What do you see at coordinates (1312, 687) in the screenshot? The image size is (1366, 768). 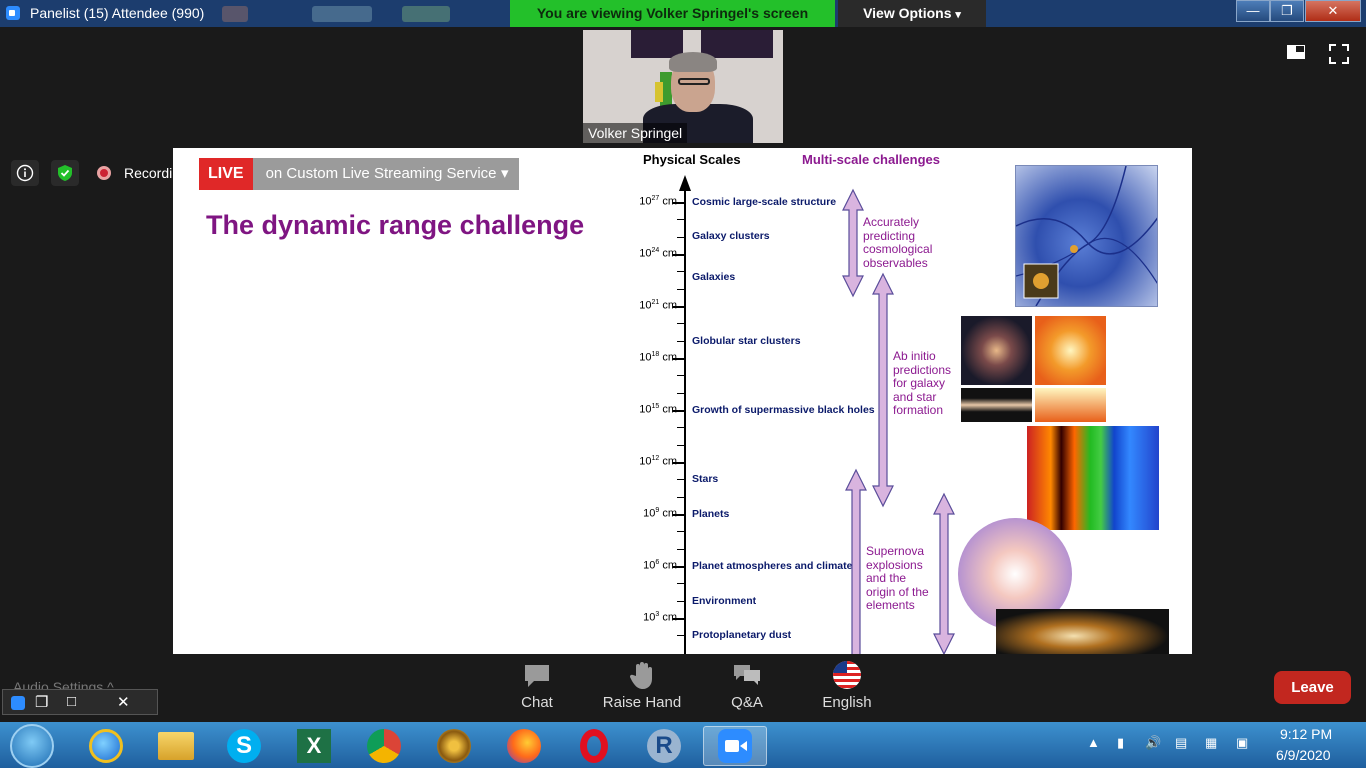 I see `leave-button: Leave` at bounding box center [1312, 687].